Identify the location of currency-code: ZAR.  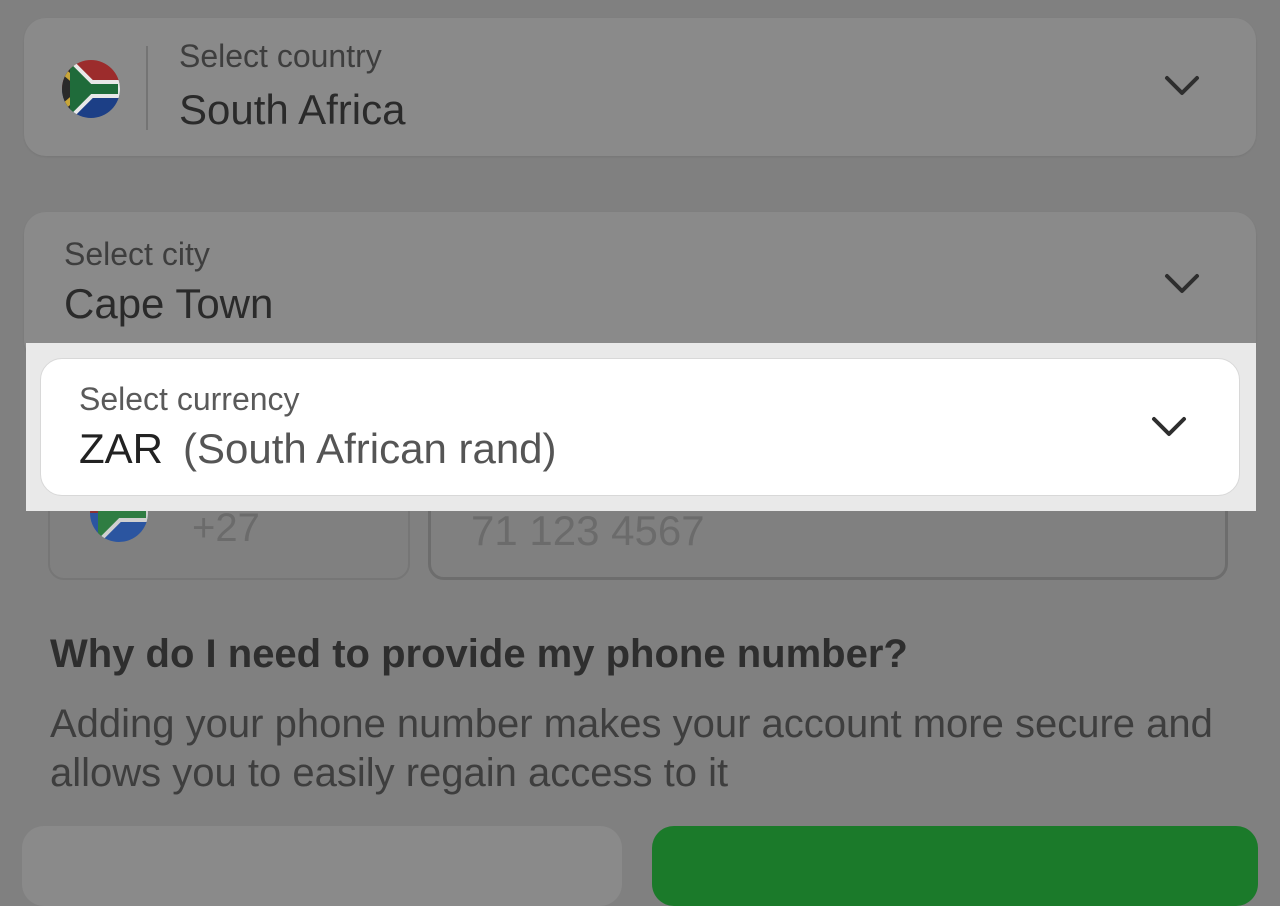
(121, 448).